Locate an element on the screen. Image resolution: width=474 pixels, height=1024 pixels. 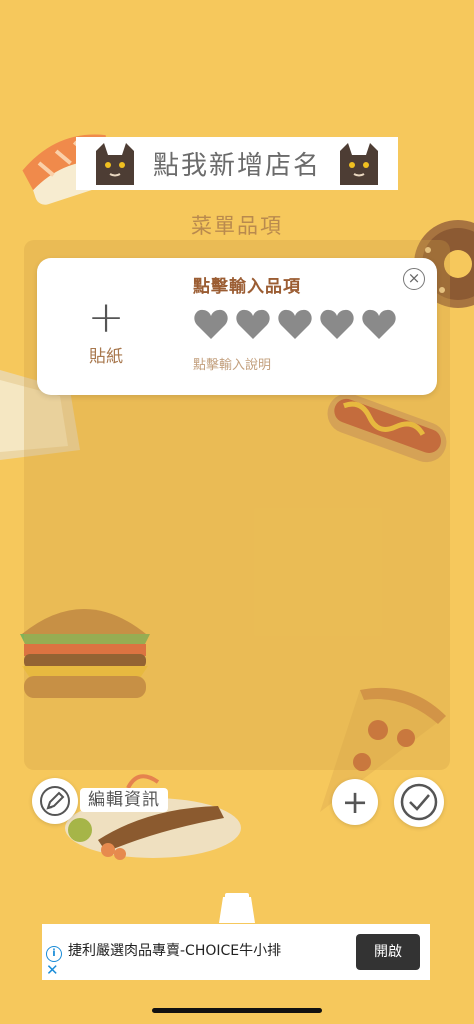
edit-info-button is located at coordinates (55, 801).